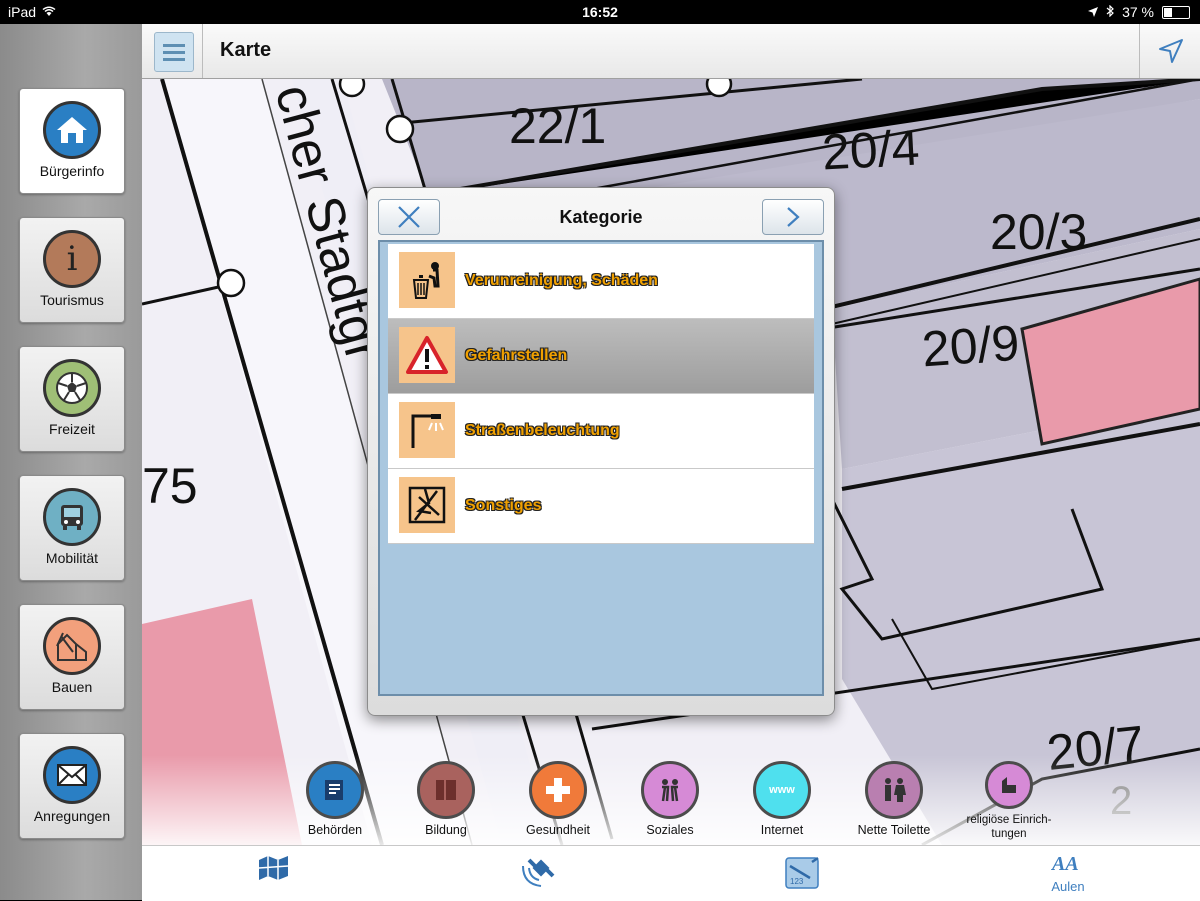 The height and width of the screenshot is (901, 1200). Describe the element at coordinates (503, 505) in the screenshot. I see `list-item-label: Sonstiges` at that location.